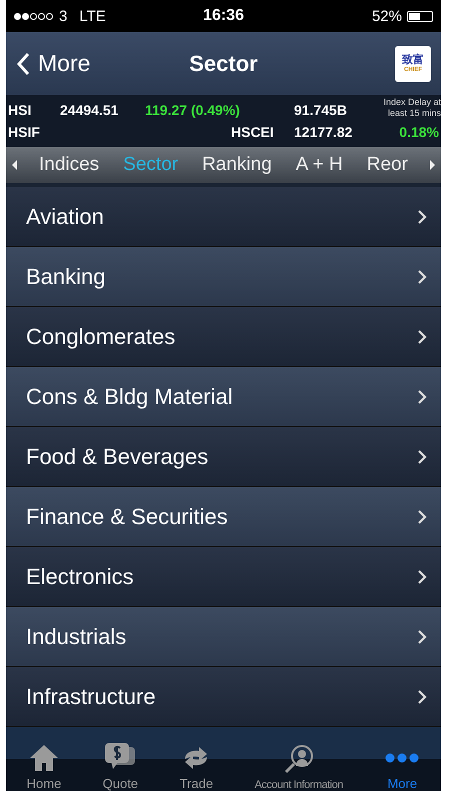 The height and width of the screenshot is (791, 449). What do you see at coordinates (89, 110) in the screenshot?
I see `index-value: 24494.51` at bounding box center [89, 110].